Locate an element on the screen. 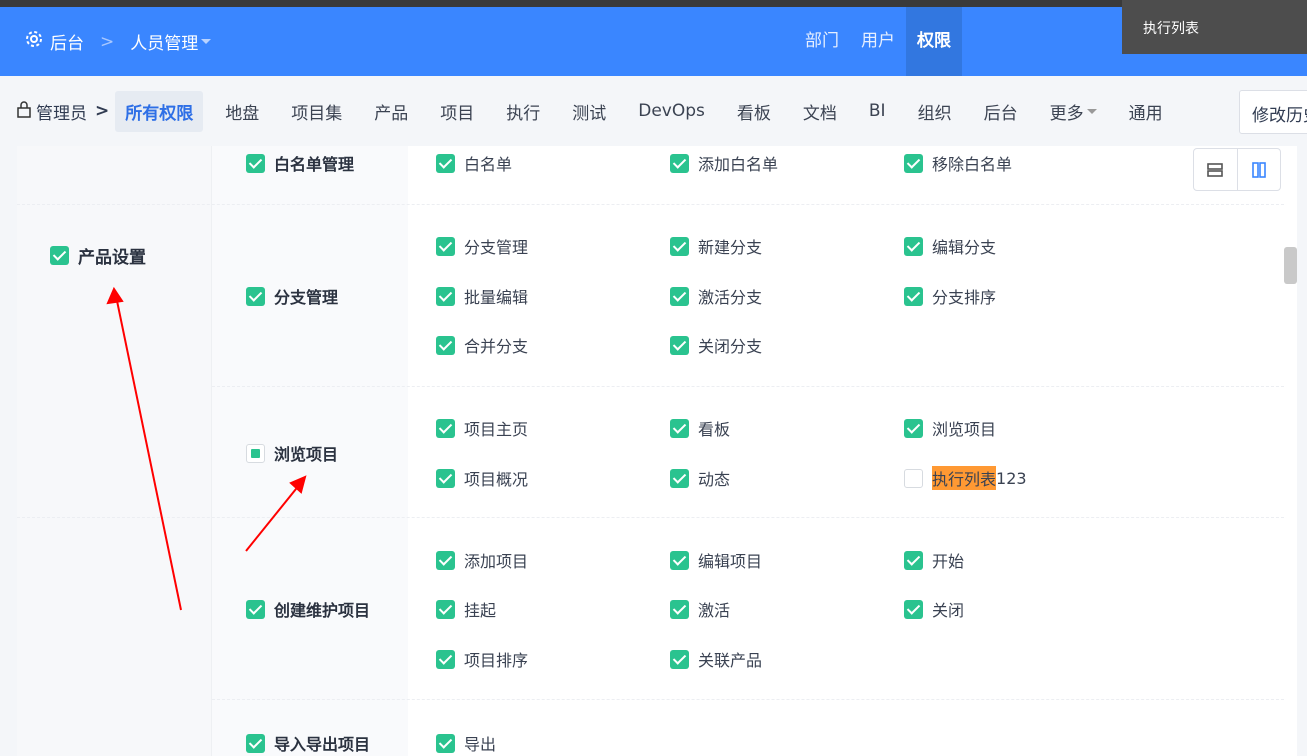 The image size is (1307, 756). tab-devops: DevOps is located at coordinates (671, 111).